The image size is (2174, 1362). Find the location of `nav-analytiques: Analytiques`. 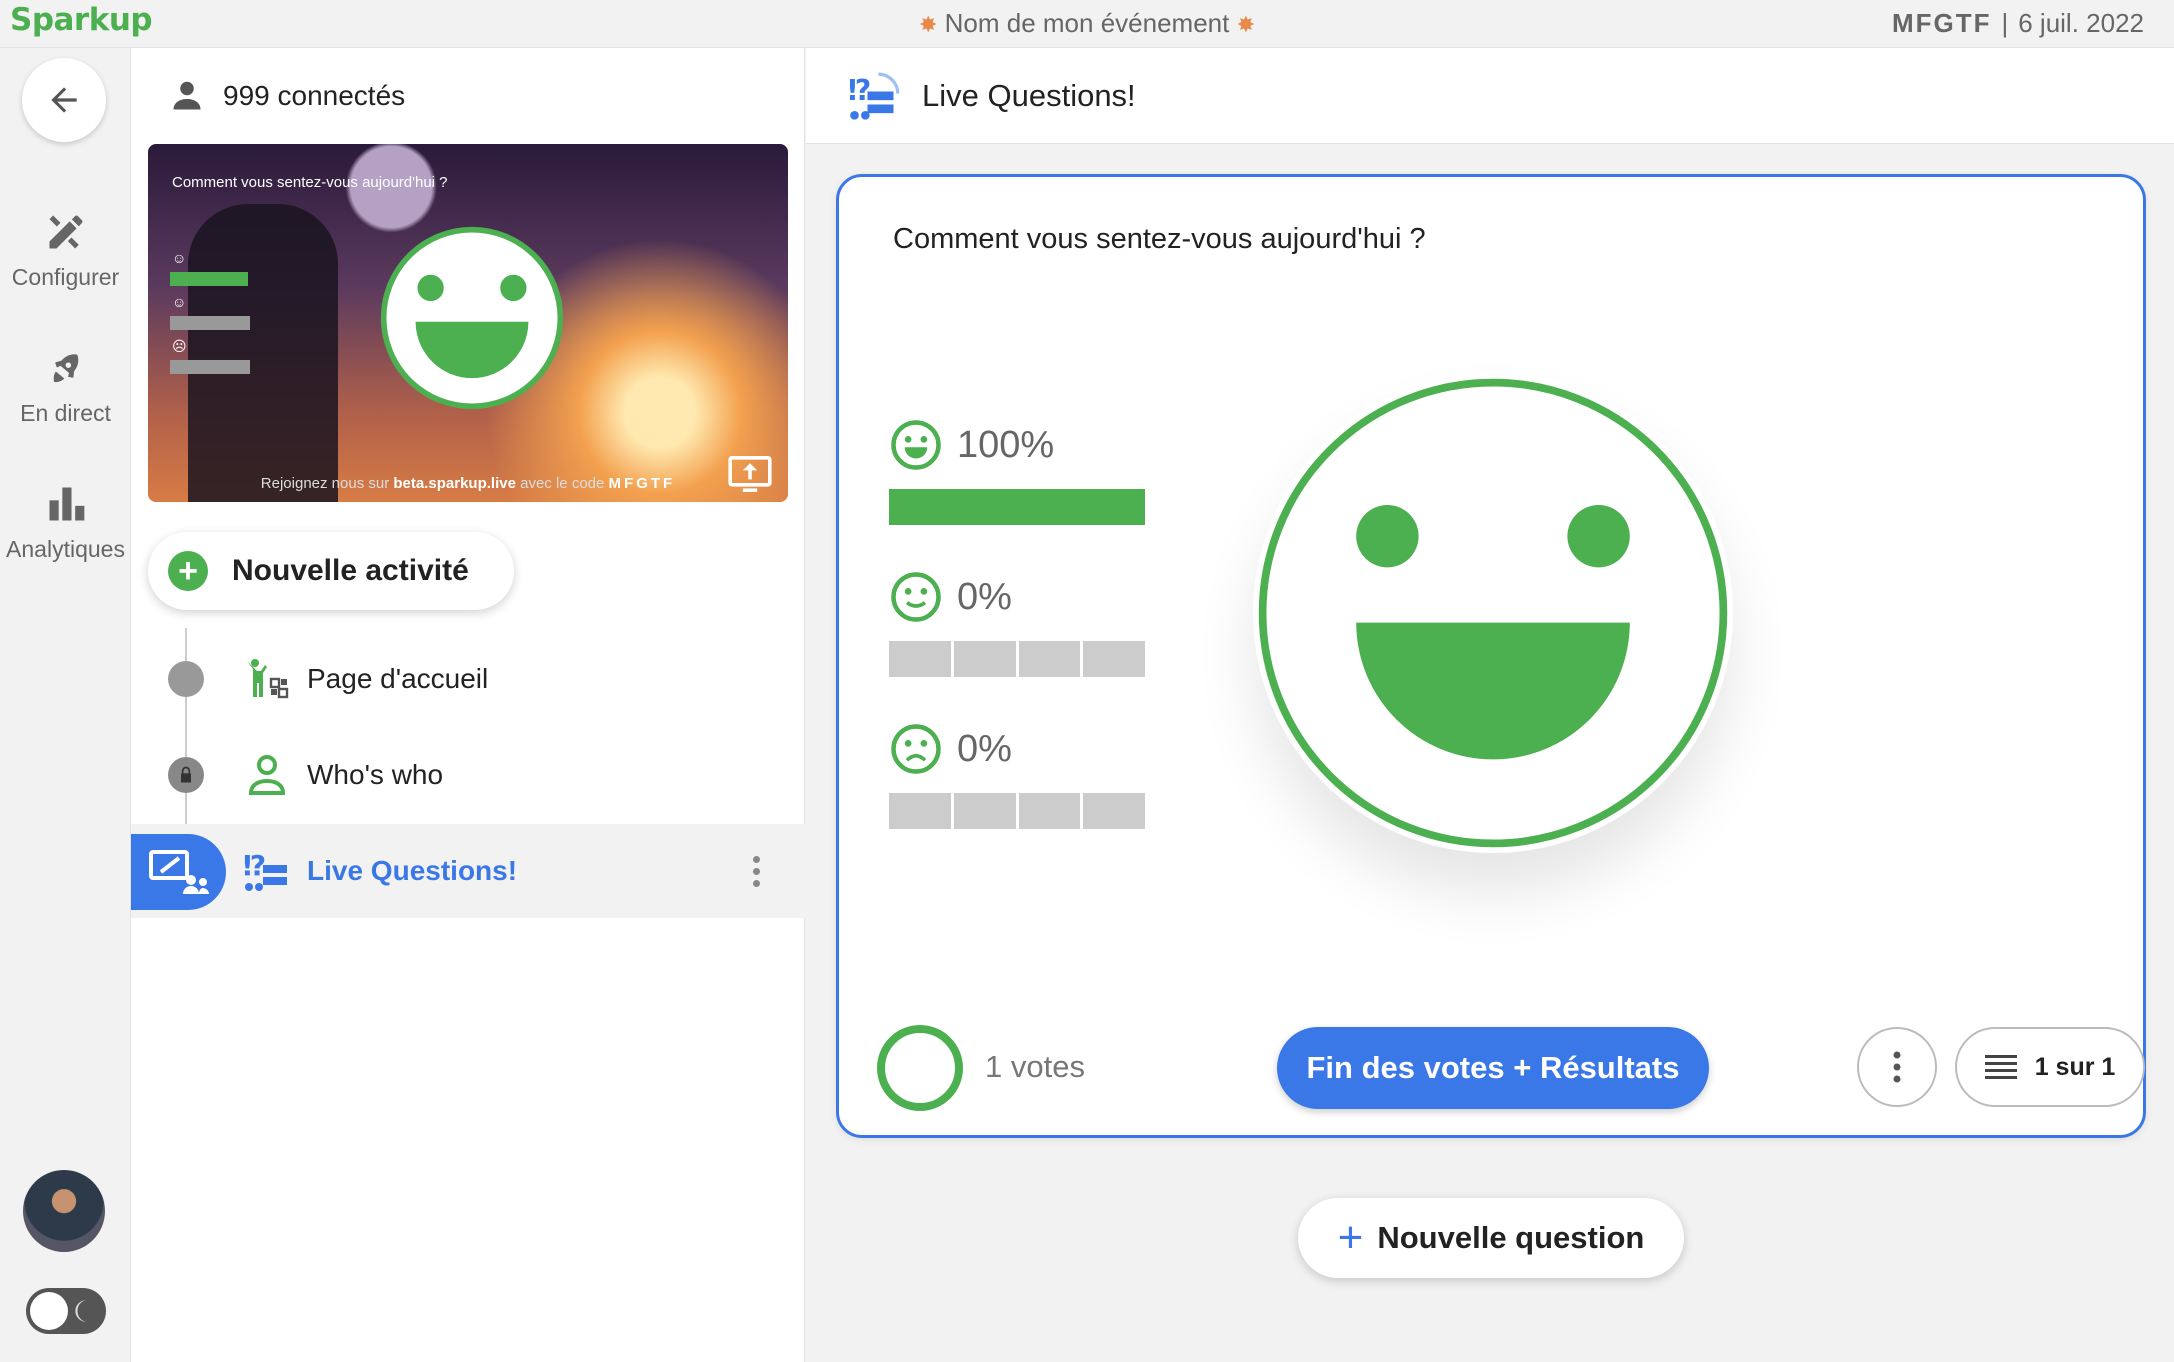

nav-analytiques: Analytiques is located at coordinates (65, 522).